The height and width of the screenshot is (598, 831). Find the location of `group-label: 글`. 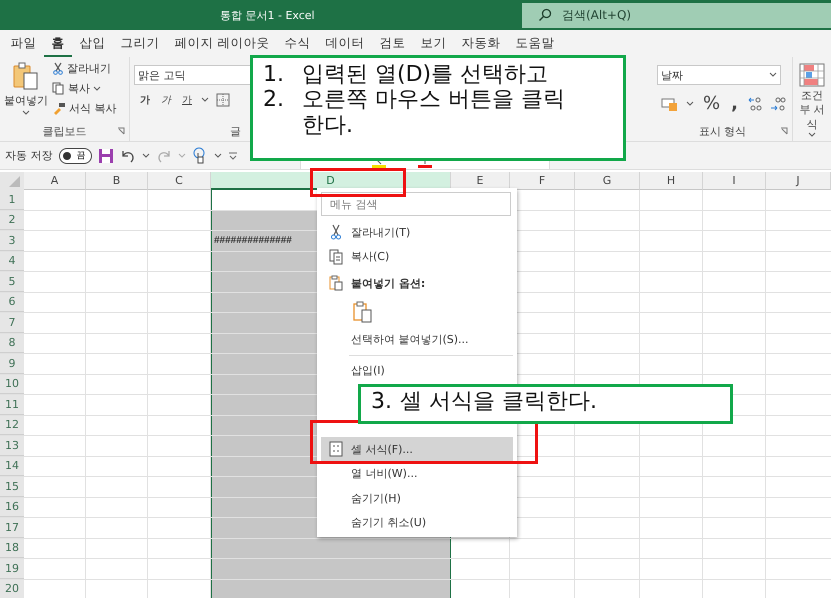

group-label: 글 is located at coordinates (235, 131).